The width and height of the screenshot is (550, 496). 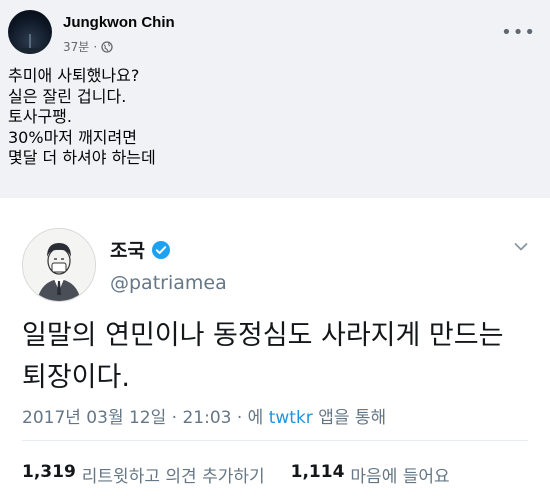 I want to click on tweet-avatar, so click(x=59, y=265).